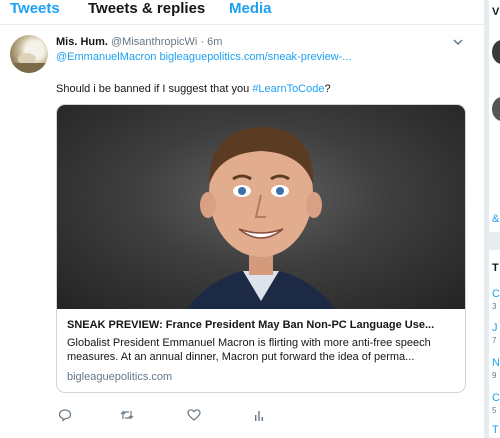 This screenshot has width=500, height=438. I want to click on timestamp: · 6m, so click(211, 42).